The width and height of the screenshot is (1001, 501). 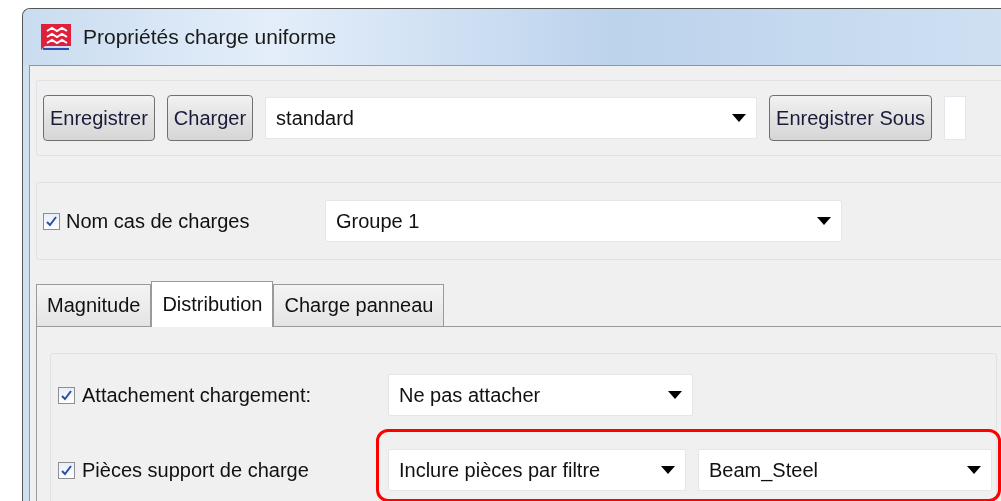 I want to click on dropdown: Beam_Steel, so click(x=845, y=470).